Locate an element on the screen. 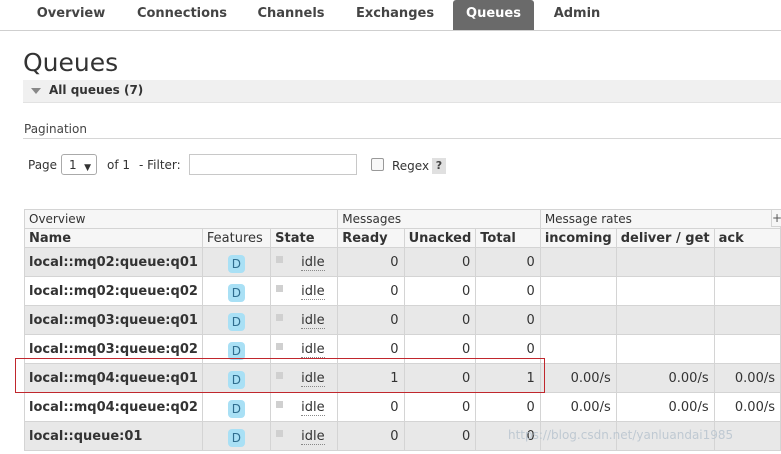  nav-tab-admin: Admin is located at coordinates (577, 14).